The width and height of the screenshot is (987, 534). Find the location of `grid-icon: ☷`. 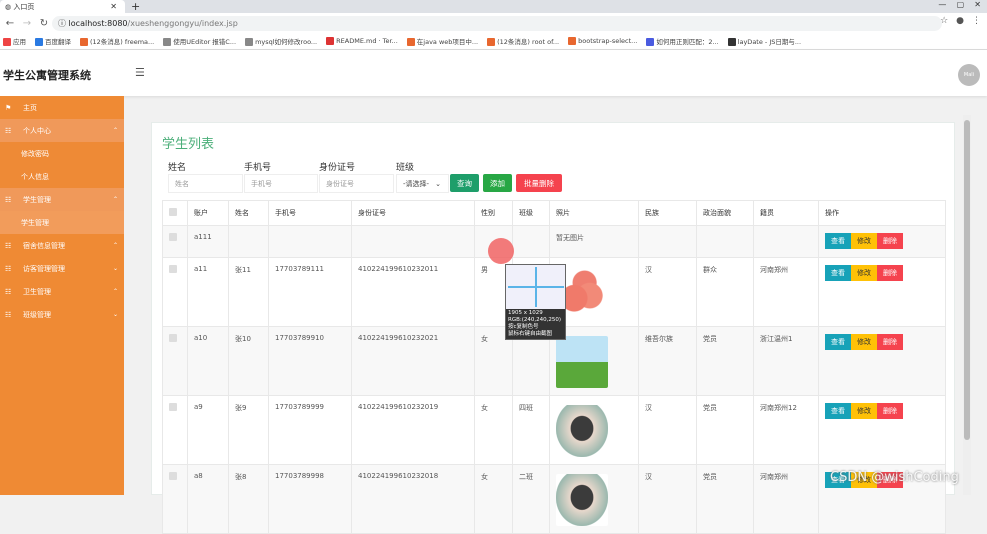

grid-icon: ☷ is located at coordinates (8, 199).